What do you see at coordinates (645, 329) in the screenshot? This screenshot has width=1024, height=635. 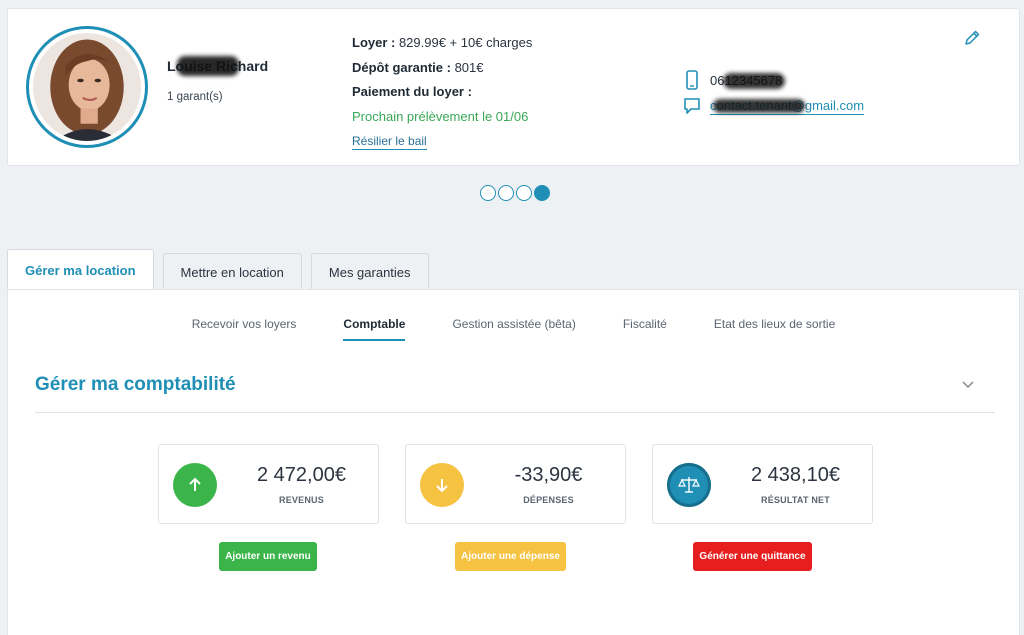 I see `subnav-taxation: Fiscalité` at bounding box center [645, 329].